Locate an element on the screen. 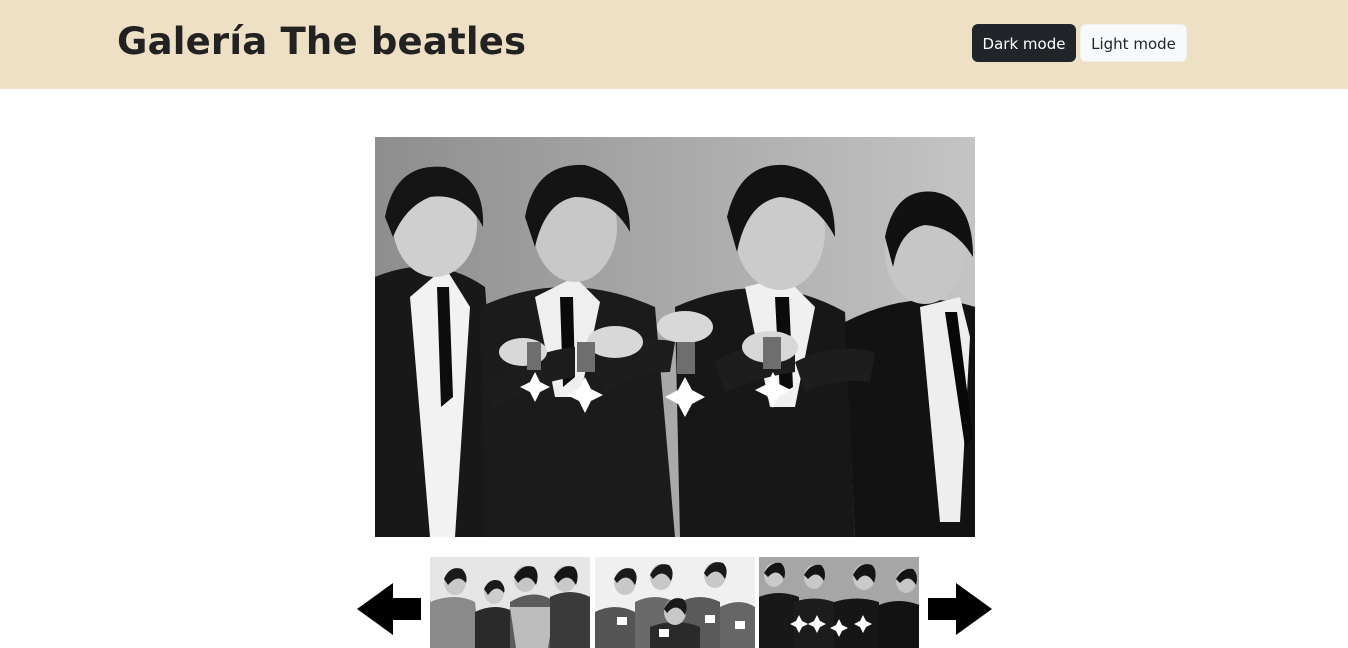  dark-mode-button: Dark mode is located at coordinates (1024, 43).